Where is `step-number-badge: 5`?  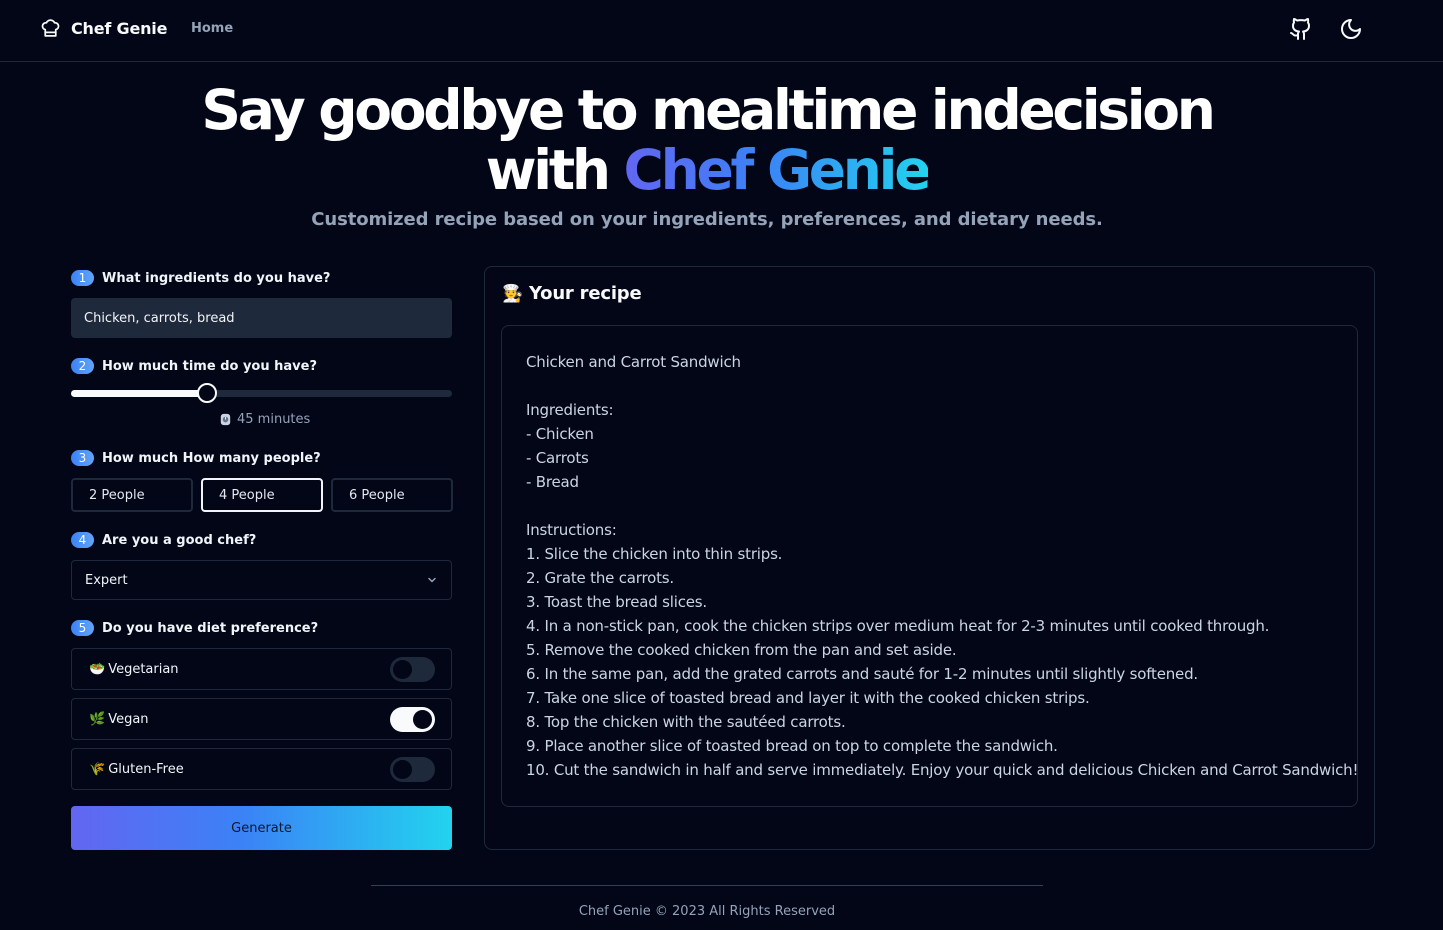
step-number-badge: 5 is located at coordinates (82, 628).